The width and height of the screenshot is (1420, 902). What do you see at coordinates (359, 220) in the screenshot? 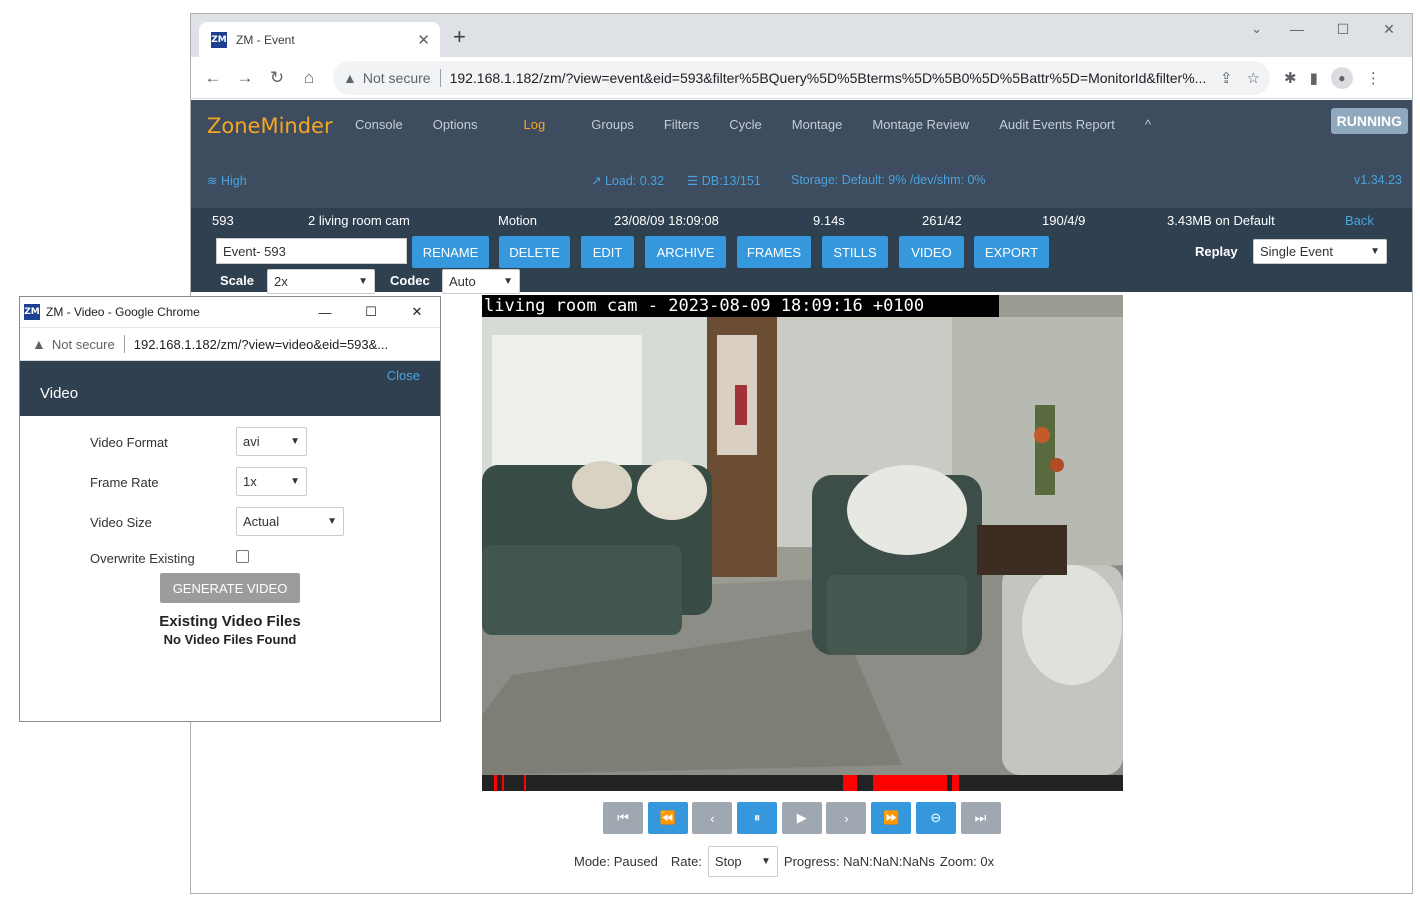
I see `event-monitor: 2 living room cam` at bounding box center [359, 220].